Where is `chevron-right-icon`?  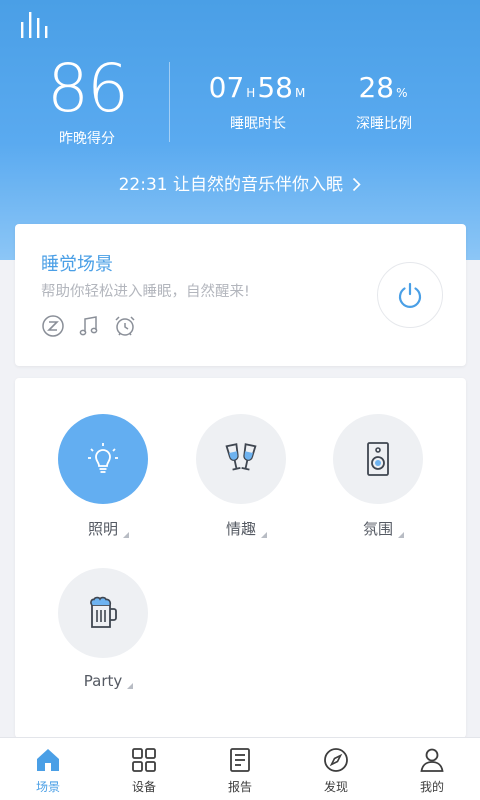 chevron-right-icon is located at coordinates (357, 184).